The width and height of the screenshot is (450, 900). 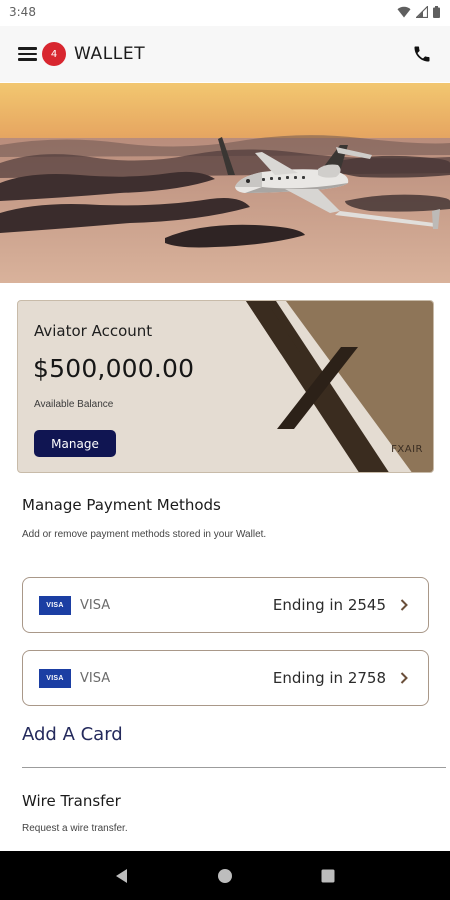 What do you see at coordinates (75, 828) in the screenshot?
I see `wire-transfer-subtitle: Request a wire transfer.` at bounding box center [75, 828].